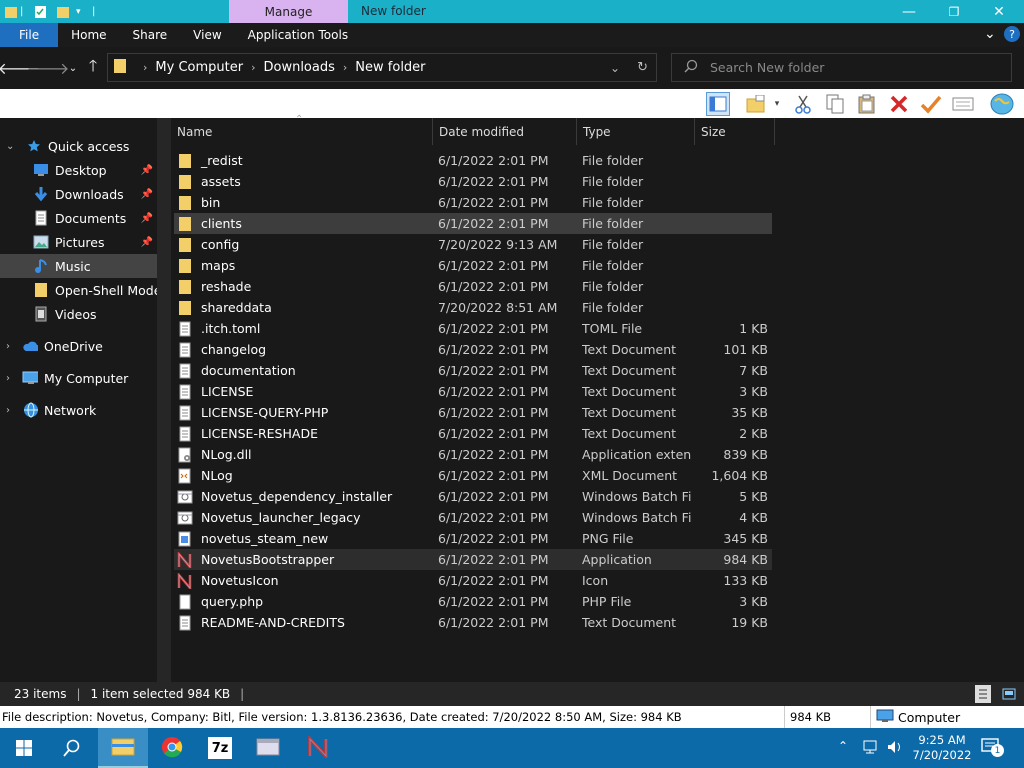  Describe the element at coordinates (718, 104) in the screenshot. I see `navigation-pane-icon` at that location.